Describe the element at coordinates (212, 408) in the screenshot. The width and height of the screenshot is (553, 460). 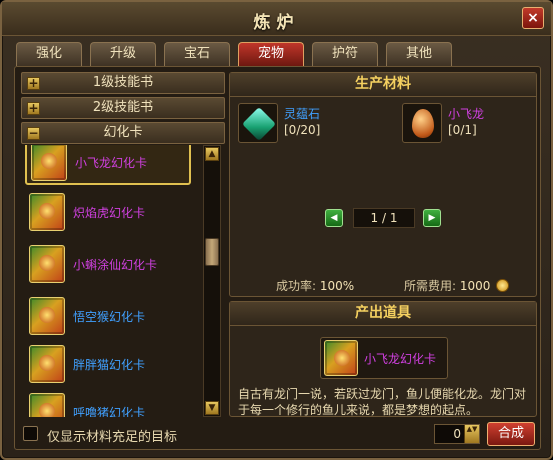
I see `scroll-down-icon: ▼` at that location.